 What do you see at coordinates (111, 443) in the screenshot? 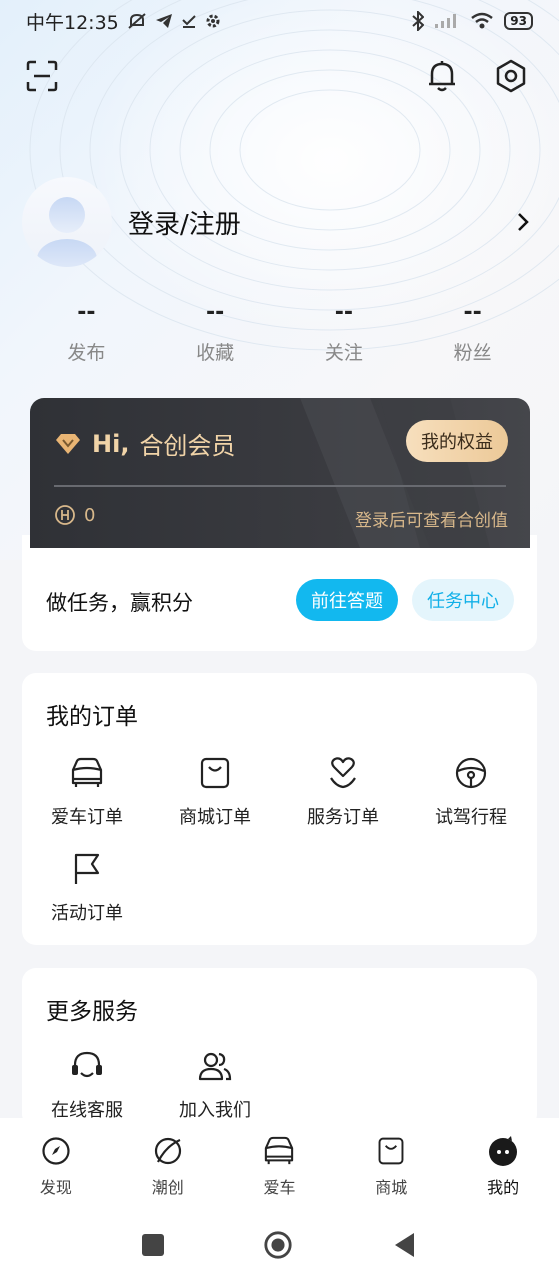
I see `vip-greeting: Hi,` at bounding box center [111, 443].